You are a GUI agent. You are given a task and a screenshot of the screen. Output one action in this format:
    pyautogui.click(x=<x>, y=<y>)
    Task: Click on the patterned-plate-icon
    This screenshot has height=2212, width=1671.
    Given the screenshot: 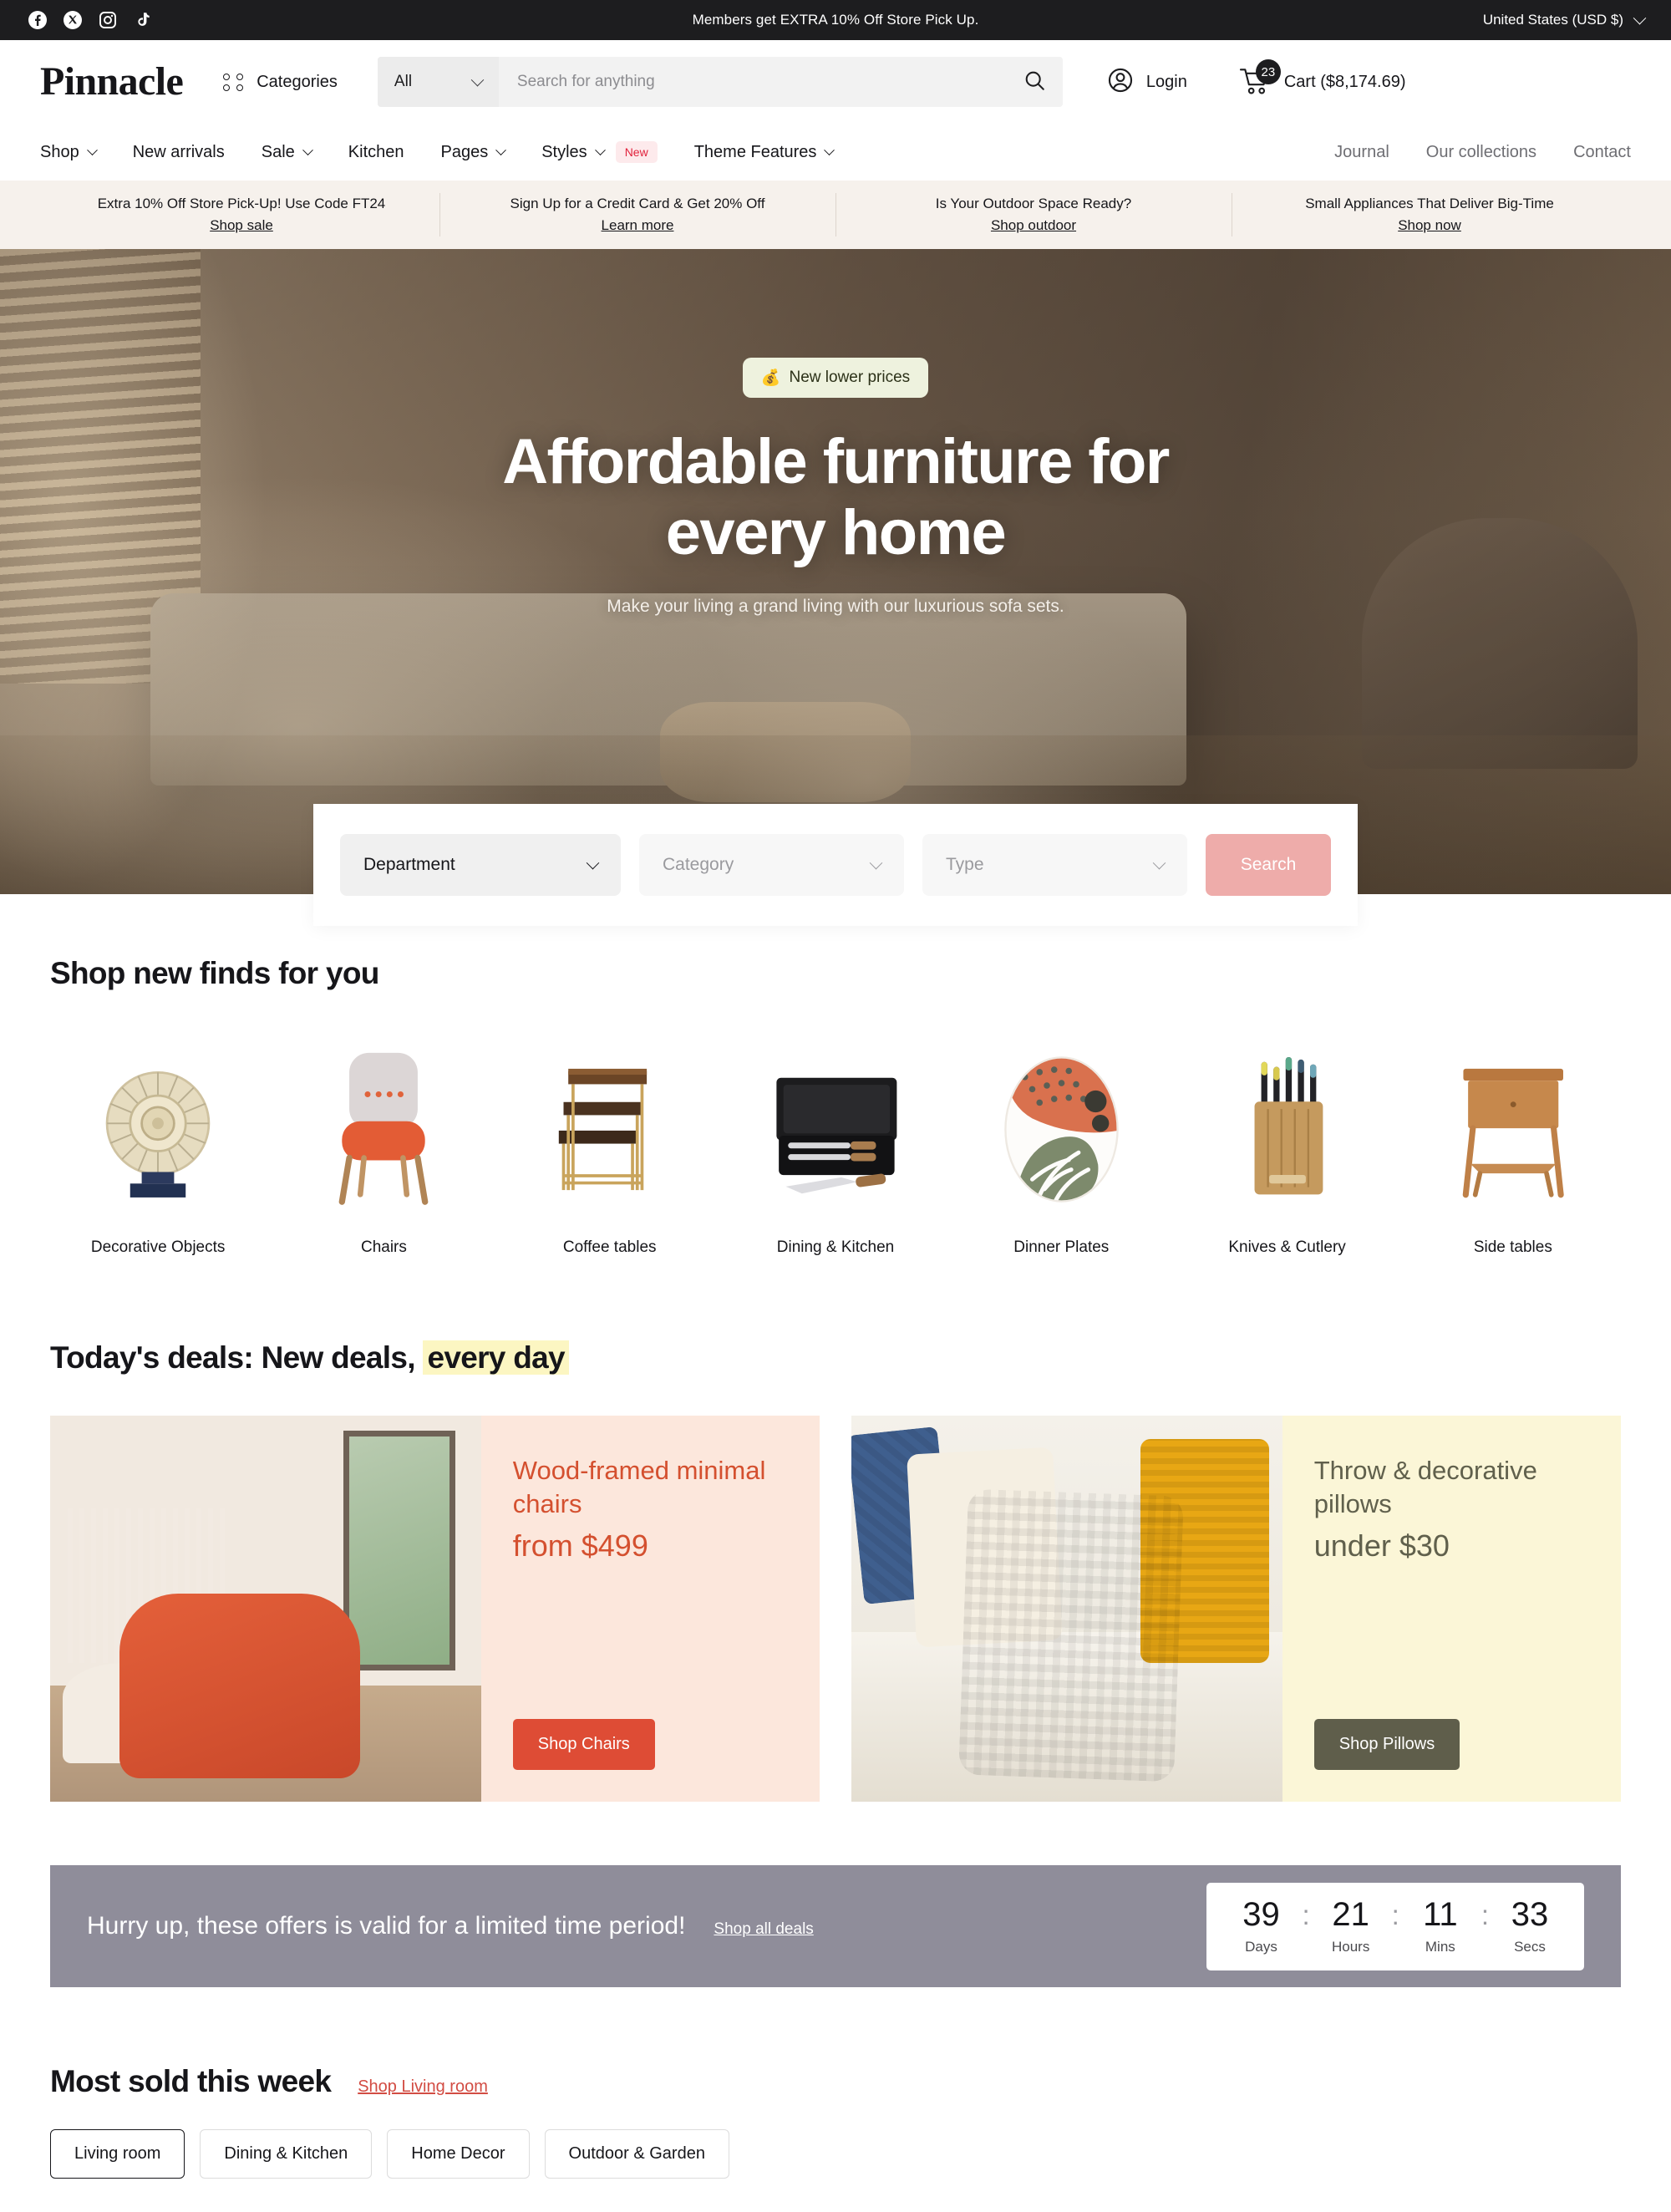 What is the action you would take?
    pyautogui.click(x=1061, y=1124)
    